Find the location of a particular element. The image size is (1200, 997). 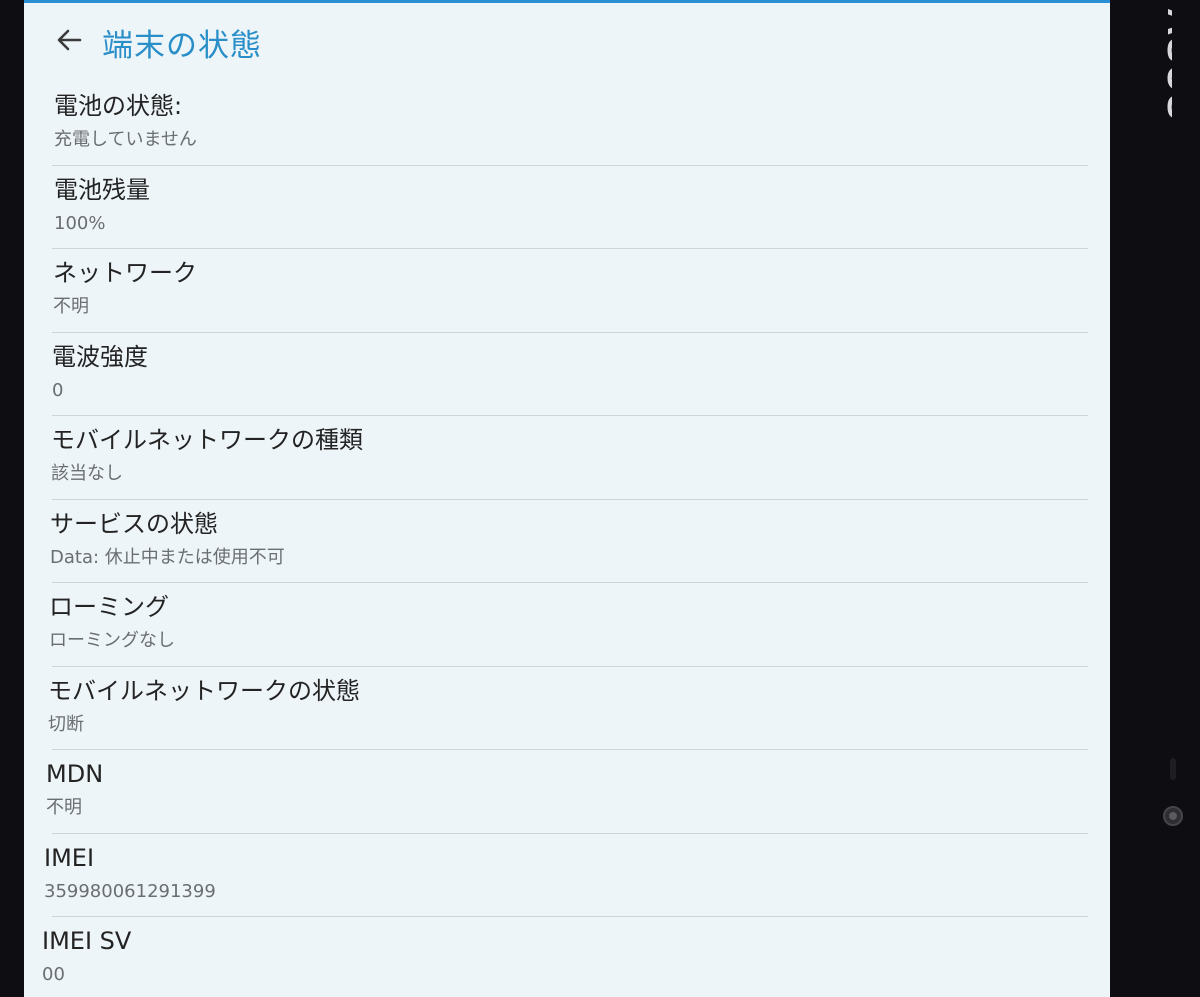

item-label: ネットワーク is located at coordinates (125, 273).